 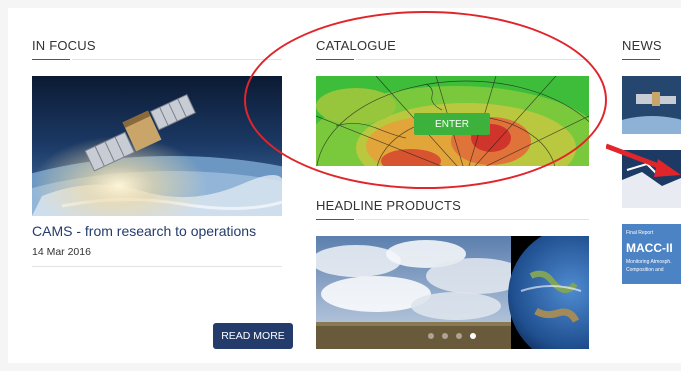 I want to click on in-focus-article-date: 14 Mar 2016, so click(x=61, y=252).